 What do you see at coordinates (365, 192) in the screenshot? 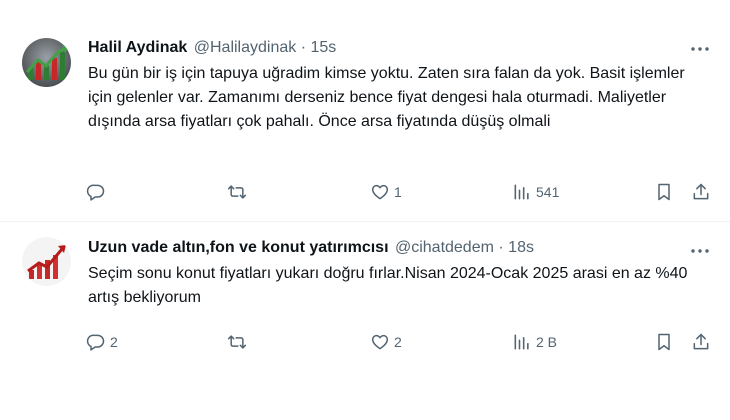
I see `action-bar: 1 541` at bounding box center [365, 192].